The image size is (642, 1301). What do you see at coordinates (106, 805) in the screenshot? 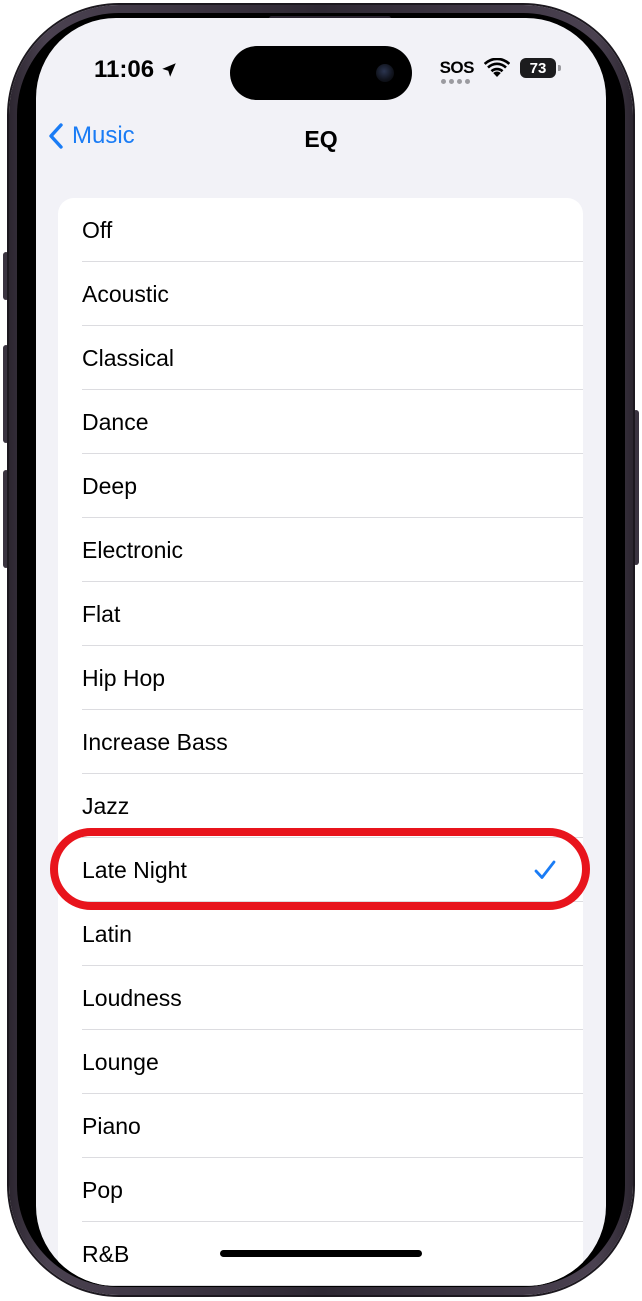
I see `eq-option-label: Jazz` at bounding box center [106, 805].